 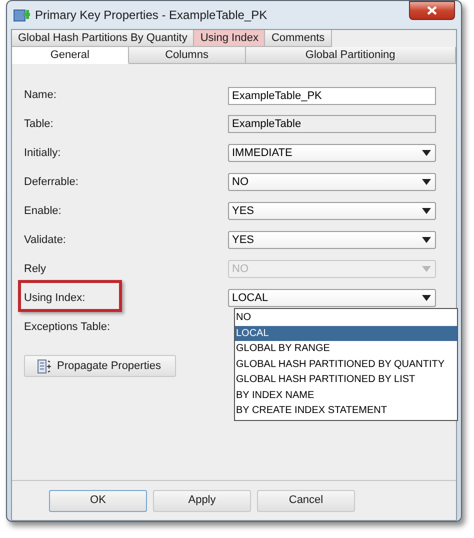 I want to click on window-icon, so click(x=21, y=15).